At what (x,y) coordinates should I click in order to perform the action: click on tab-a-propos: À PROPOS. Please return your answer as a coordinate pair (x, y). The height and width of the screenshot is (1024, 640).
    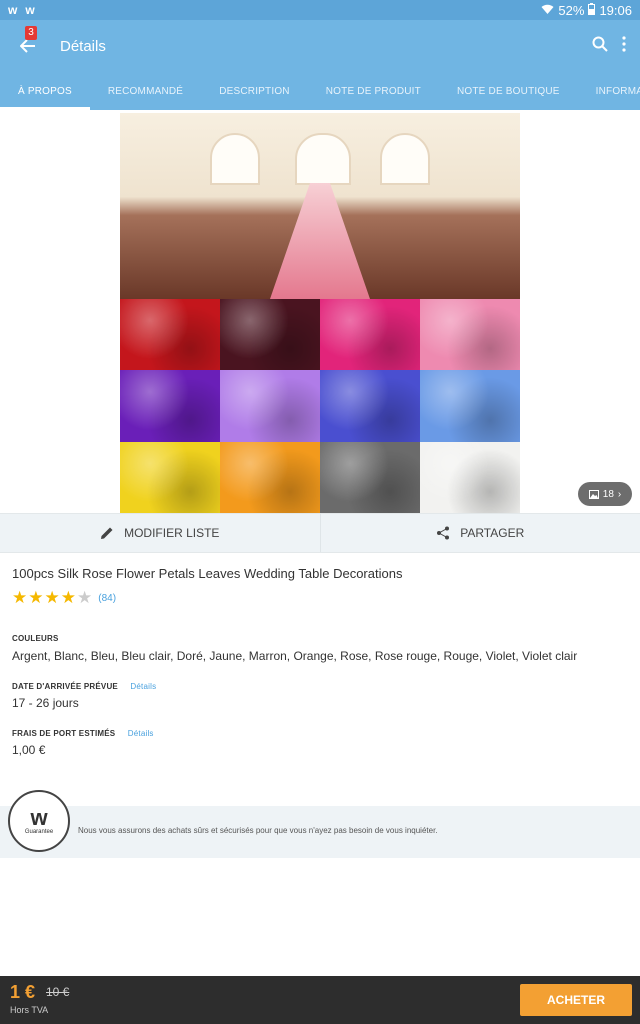
    Looking at the image, I should click on (45, 91).